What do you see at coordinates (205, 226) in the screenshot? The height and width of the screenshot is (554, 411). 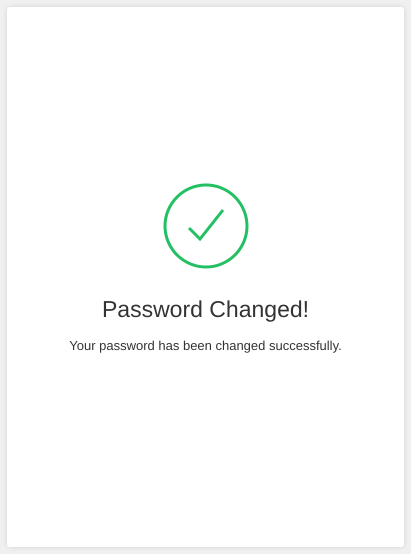 I see `check-circle-icon` at bounding box center [205, 226].